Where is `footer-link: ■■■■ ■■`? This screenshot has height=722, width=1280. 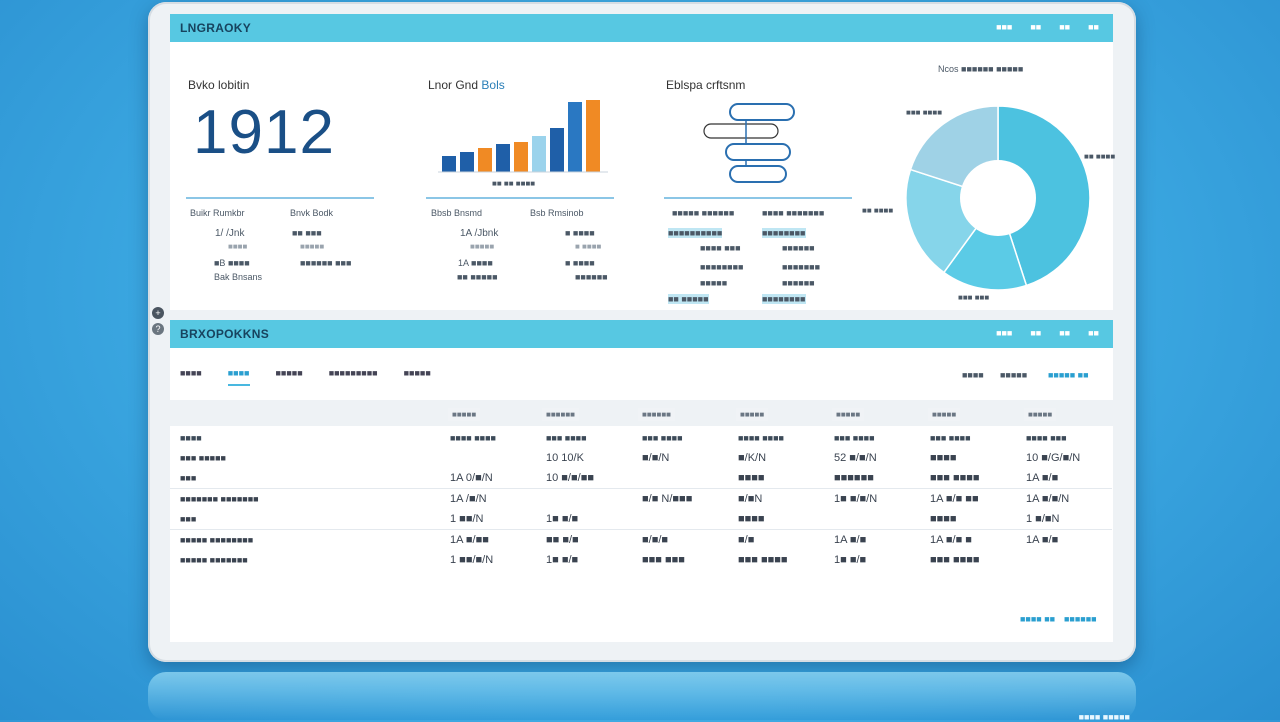 footer-link: ■■■■ ■■ is located at coordinates (1037, 619).